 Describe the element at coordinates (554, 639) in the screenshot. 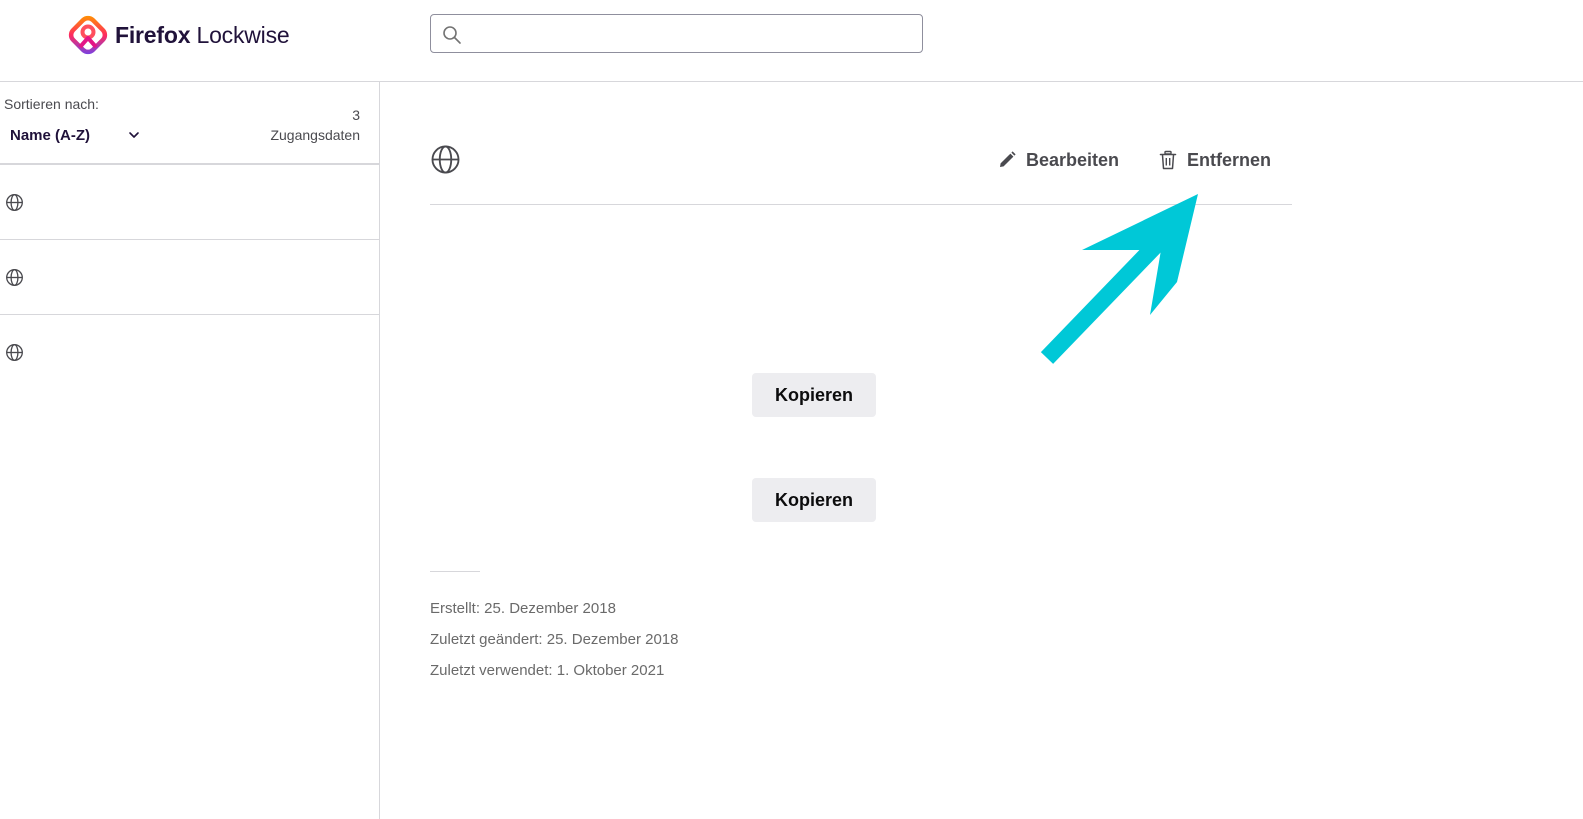

I see `modified-date: Zuletzt geändert: 25. Dezember 2018` at that location.